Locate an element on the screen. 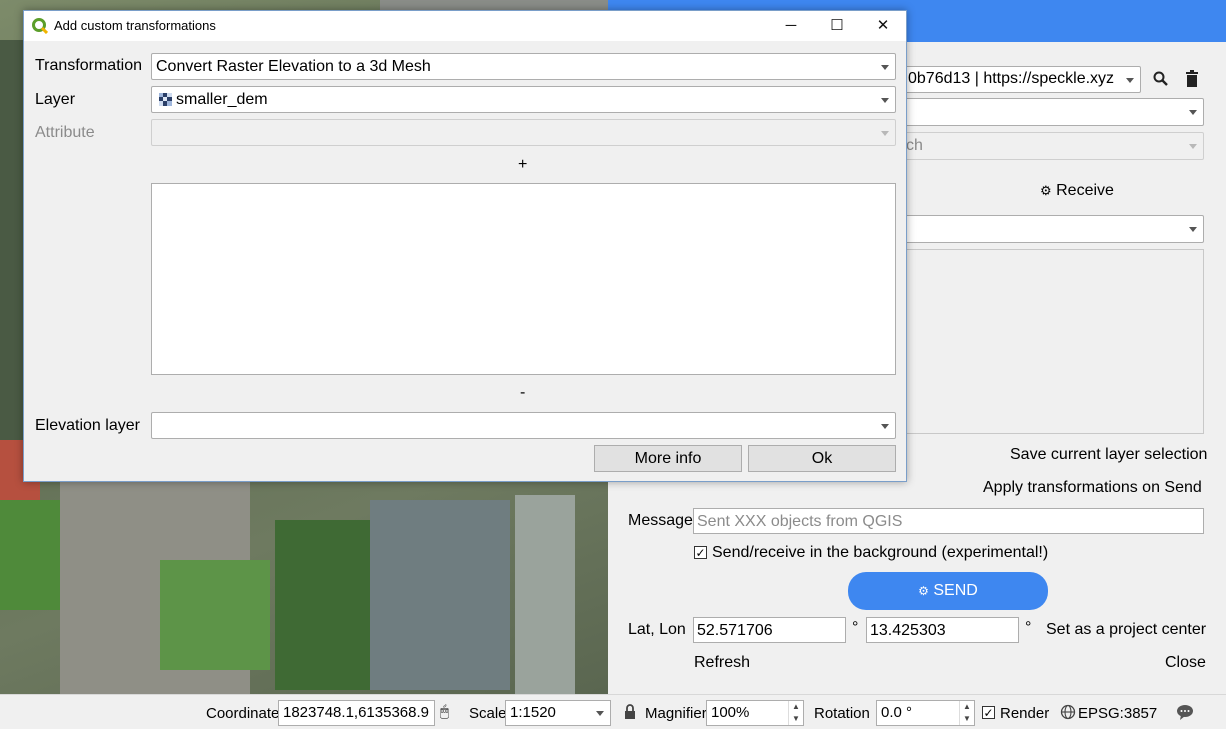 This screenshot has width=1226, height=729. scale-select: 1:1520 is located at coordinates (558, 713).